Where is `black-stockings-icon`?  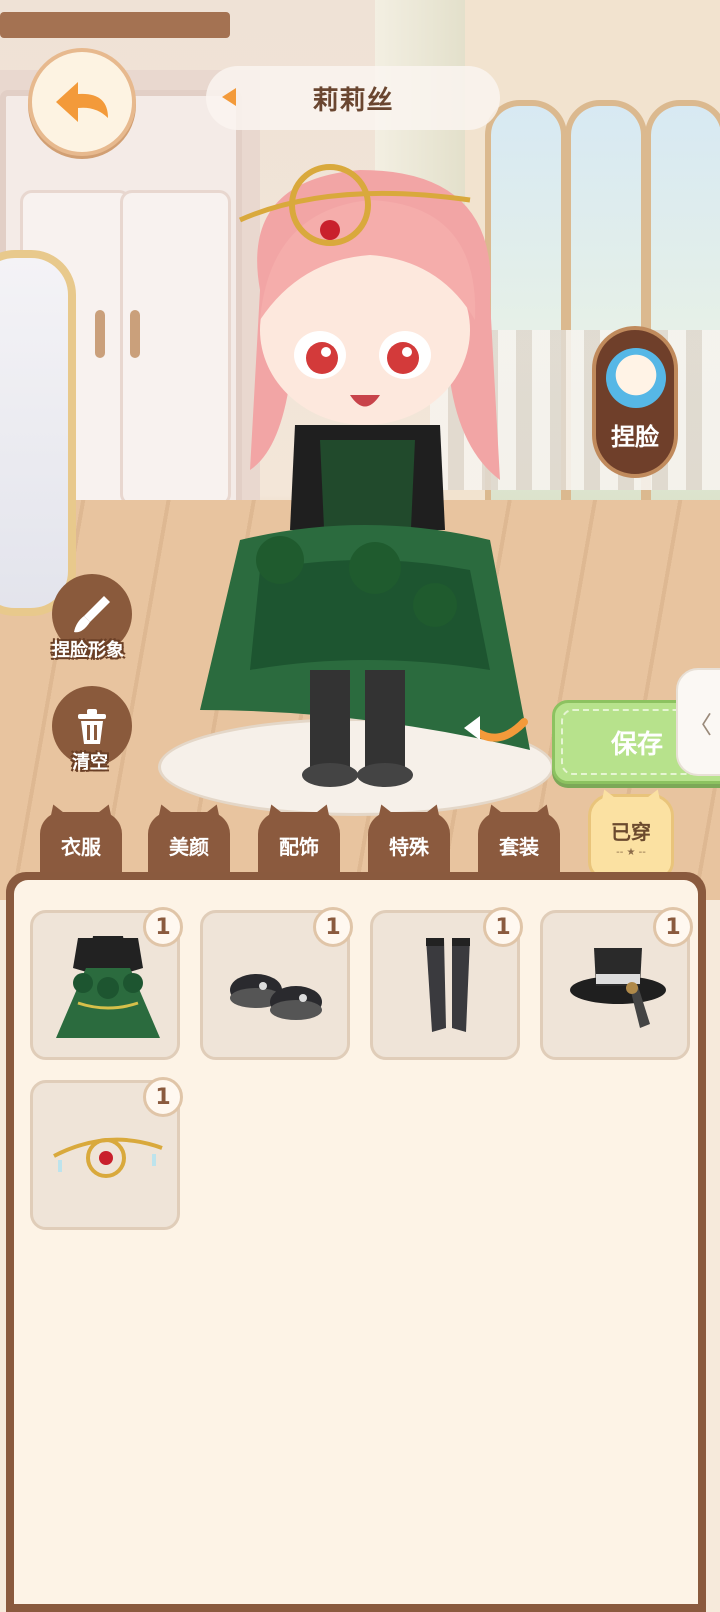
black-stockings-icon is located at coordinates (448, 985).